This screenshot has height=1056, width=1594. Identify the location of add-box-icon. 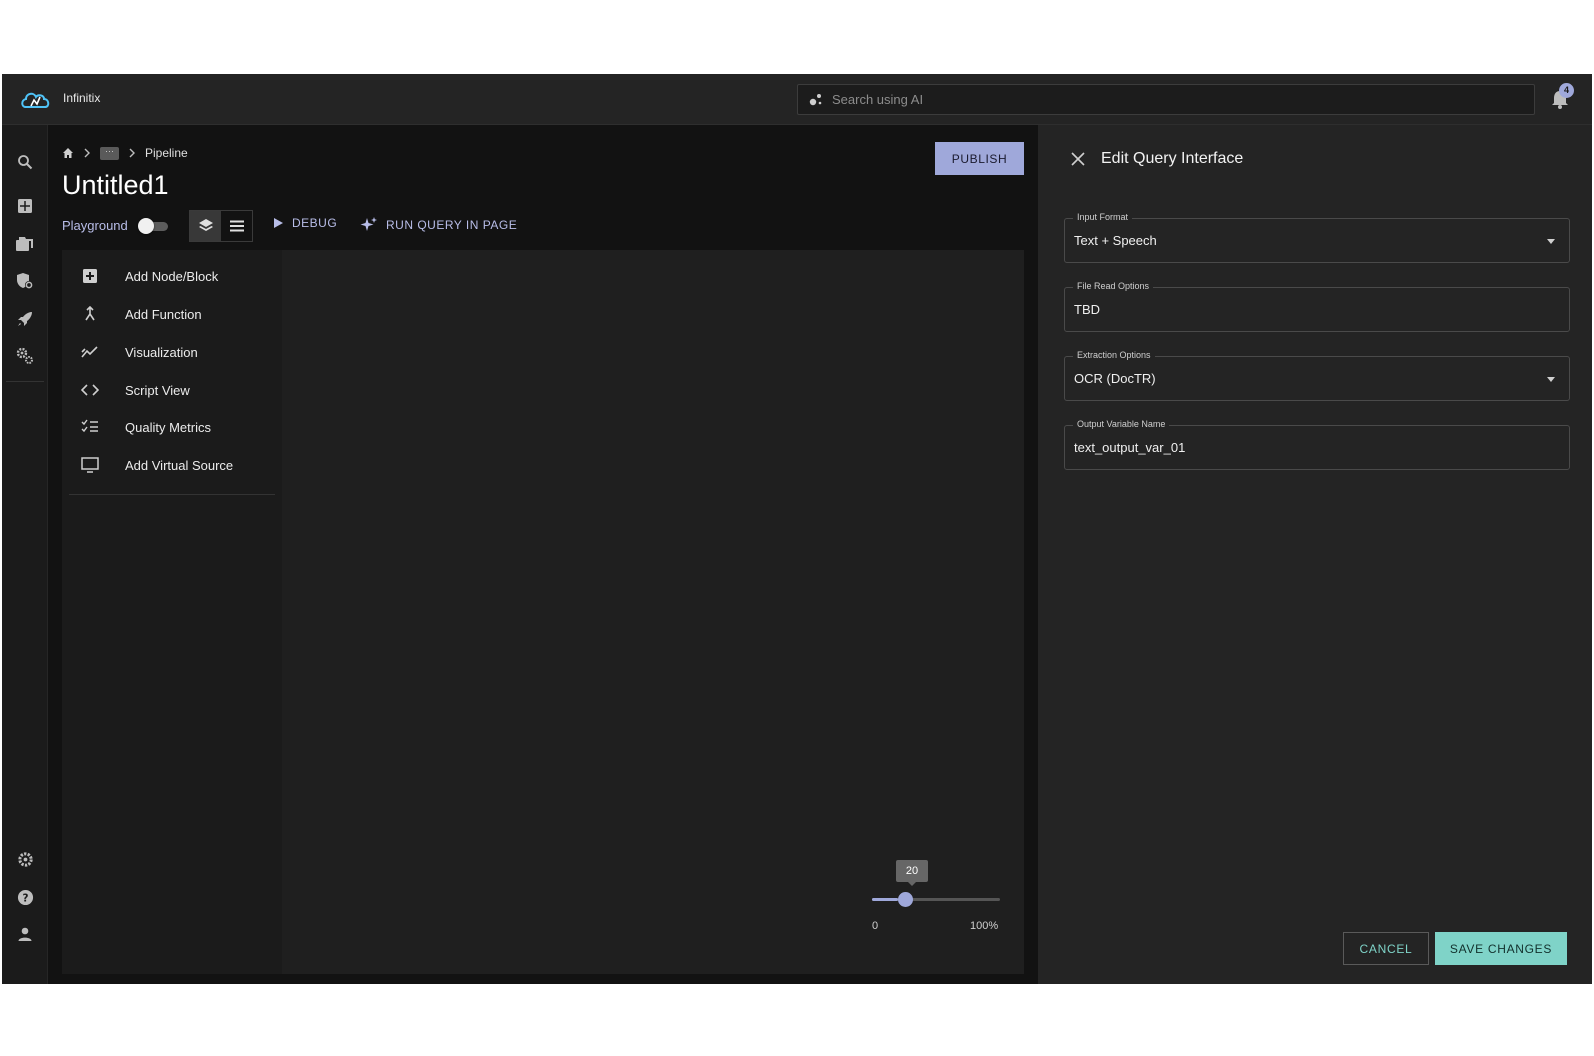
(90, 276).